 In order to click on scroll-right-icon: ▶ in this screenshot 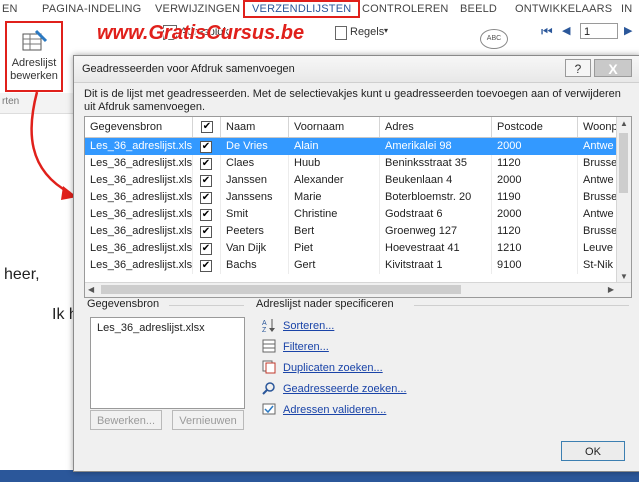, I will do `click(611, 289)`.